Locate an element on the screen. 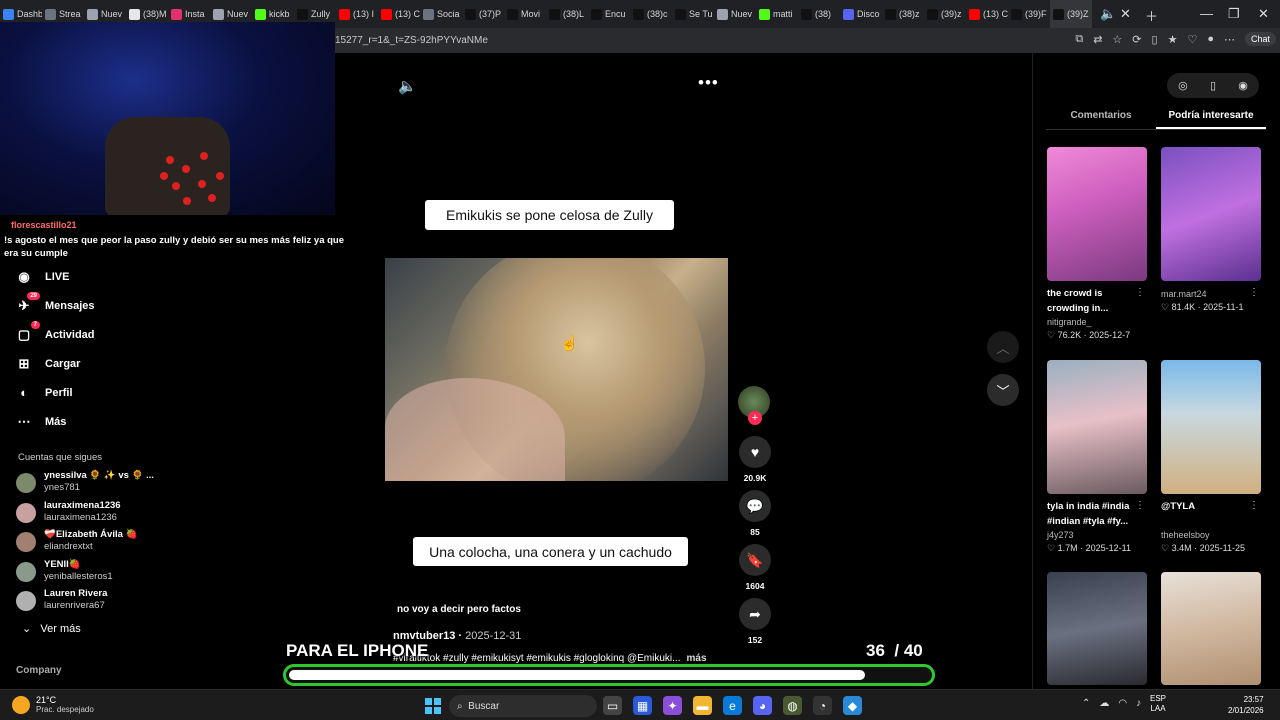 The width and height of the screenshot is (1280, 720). sidebar-item-más: ⋯ Más is located at coordinates (99, 421).